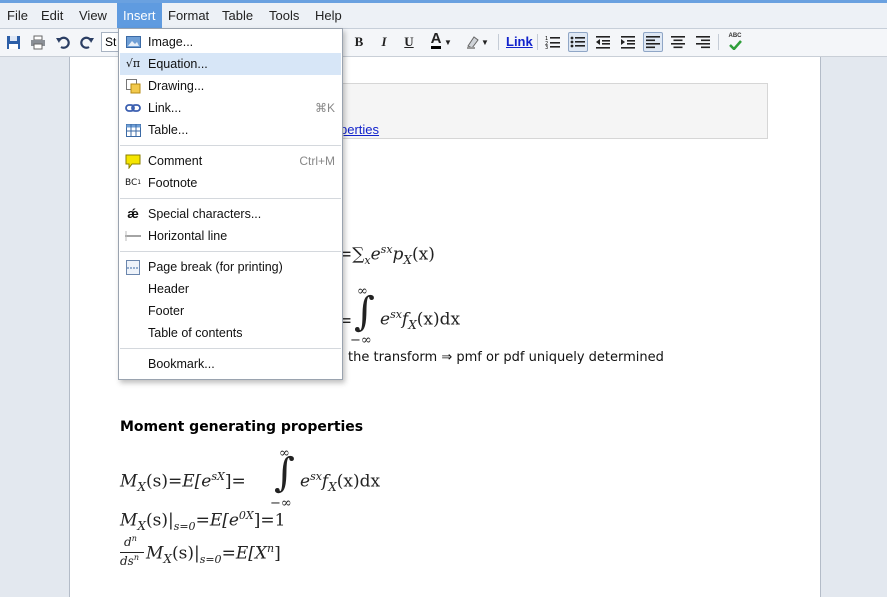 The height and width of the screenshot is (597, 887). What do you see at coordinates (412, 325) in the screenshot?
I see `pdf-subscript: X` at bounding box center [412, 325].